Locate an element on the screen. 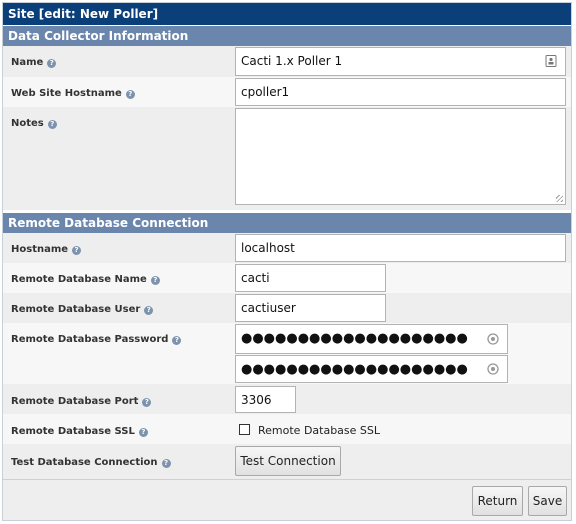  hostname-field: cpoller1 is located at coordinates (400, 92).